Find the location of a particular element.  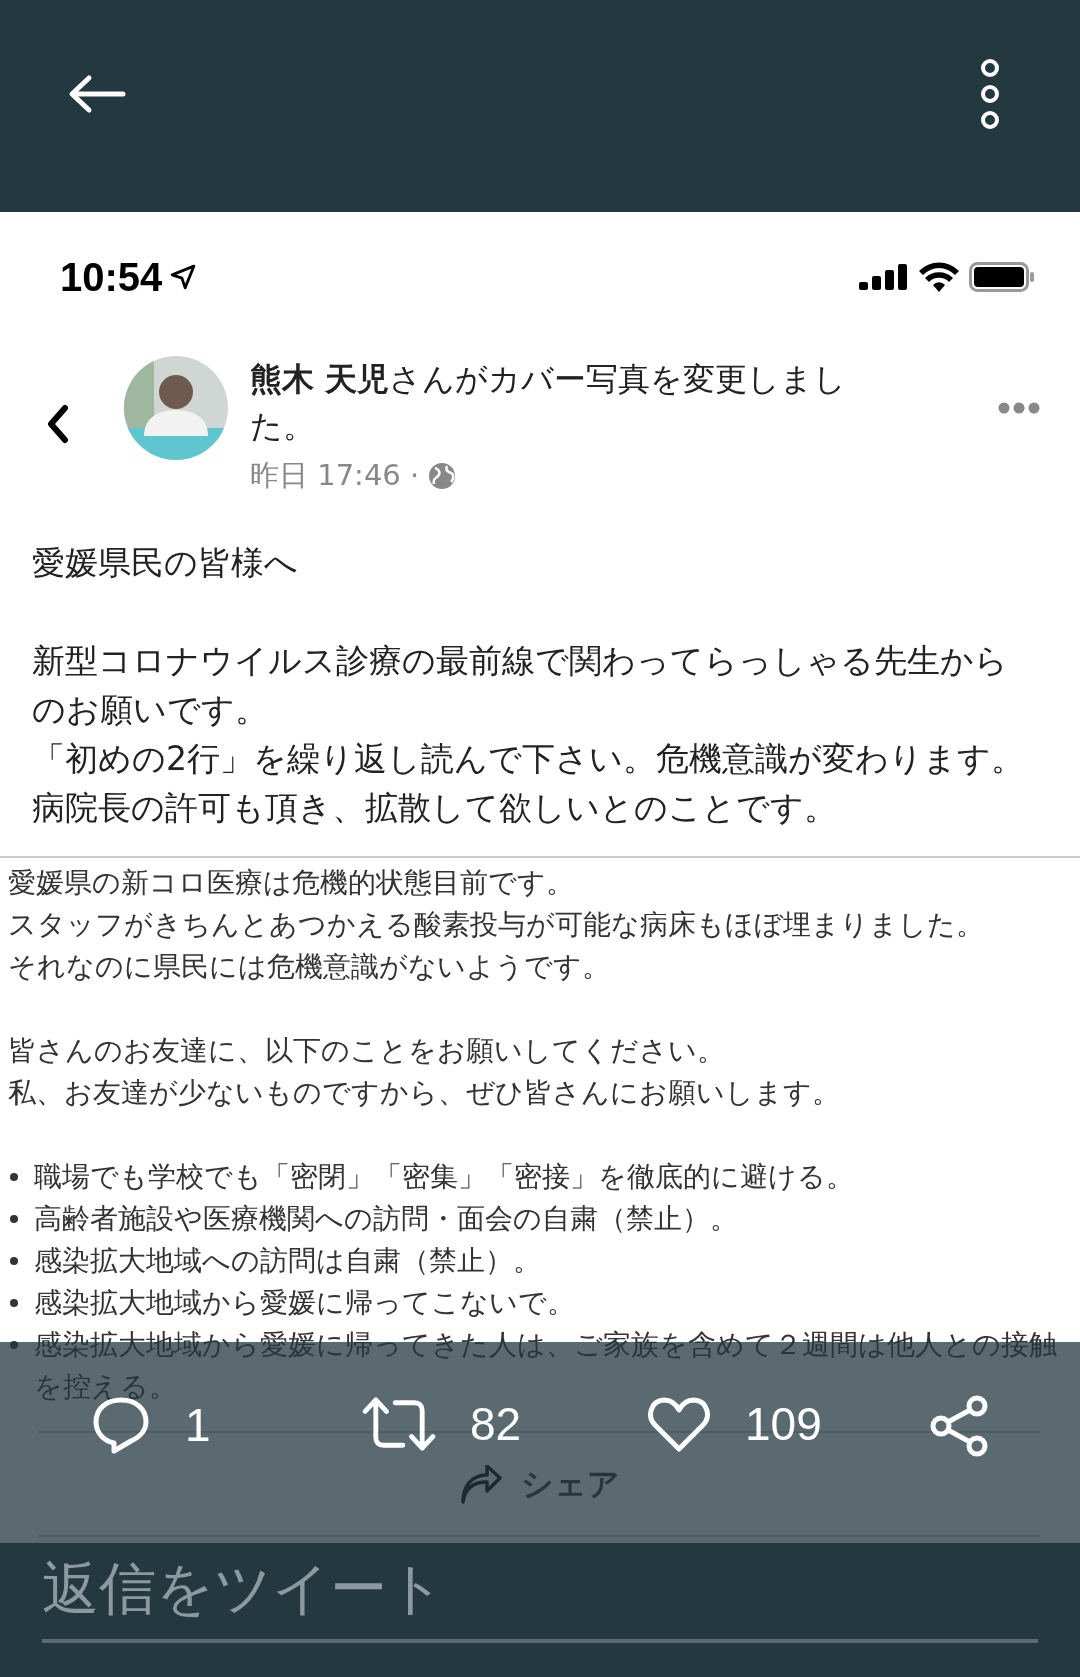

heart-icon is located at coordinates (679, 1424).